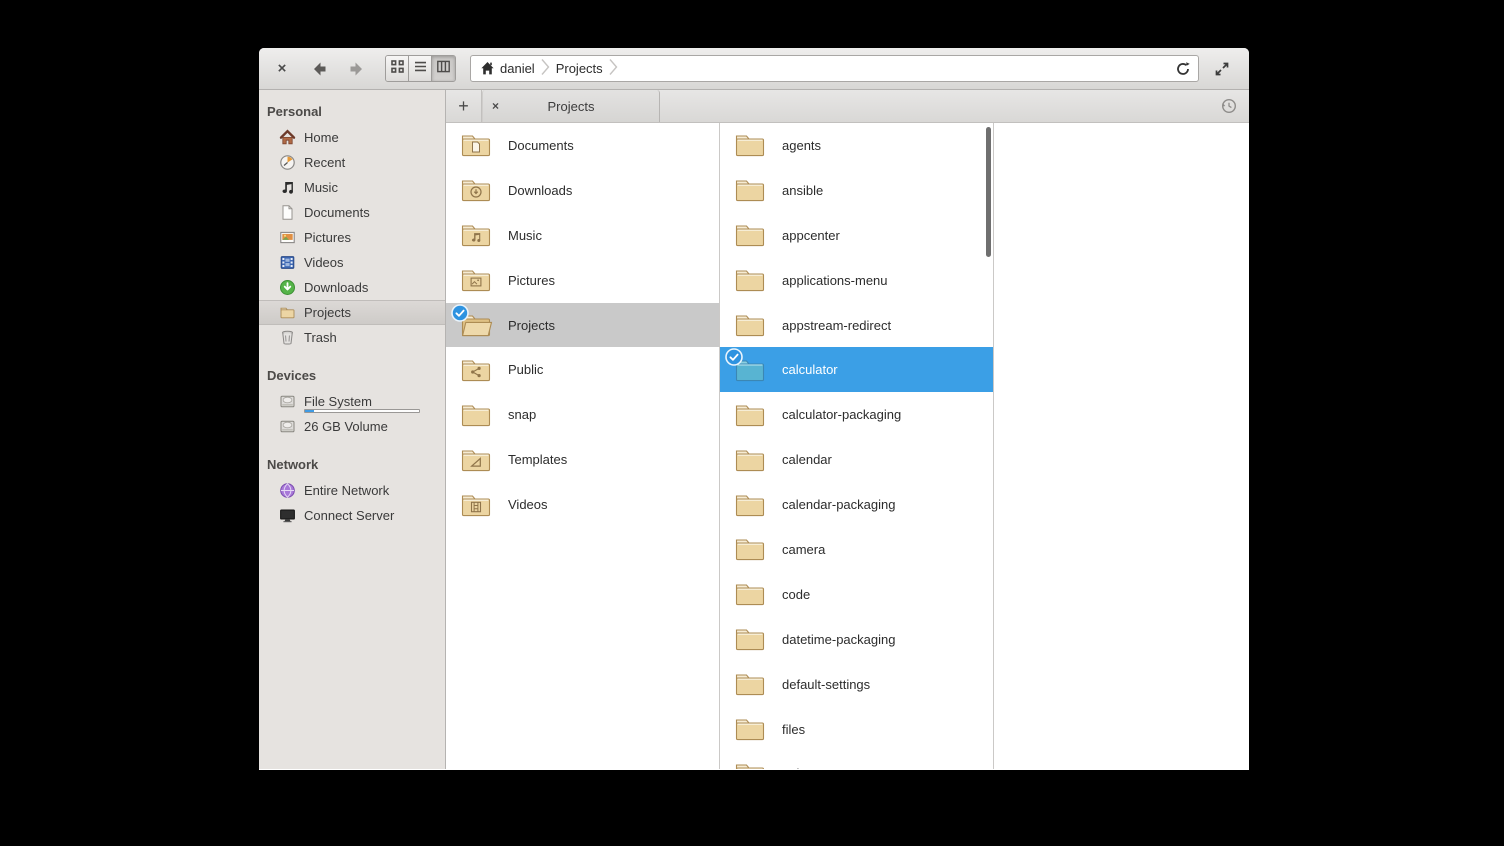 This screenshot has height=846, width=1504. What do you see at coordinates (352, 187) in the screenshot?
I see `sidebar-item-music: Music` at bounding box center [352, 187].